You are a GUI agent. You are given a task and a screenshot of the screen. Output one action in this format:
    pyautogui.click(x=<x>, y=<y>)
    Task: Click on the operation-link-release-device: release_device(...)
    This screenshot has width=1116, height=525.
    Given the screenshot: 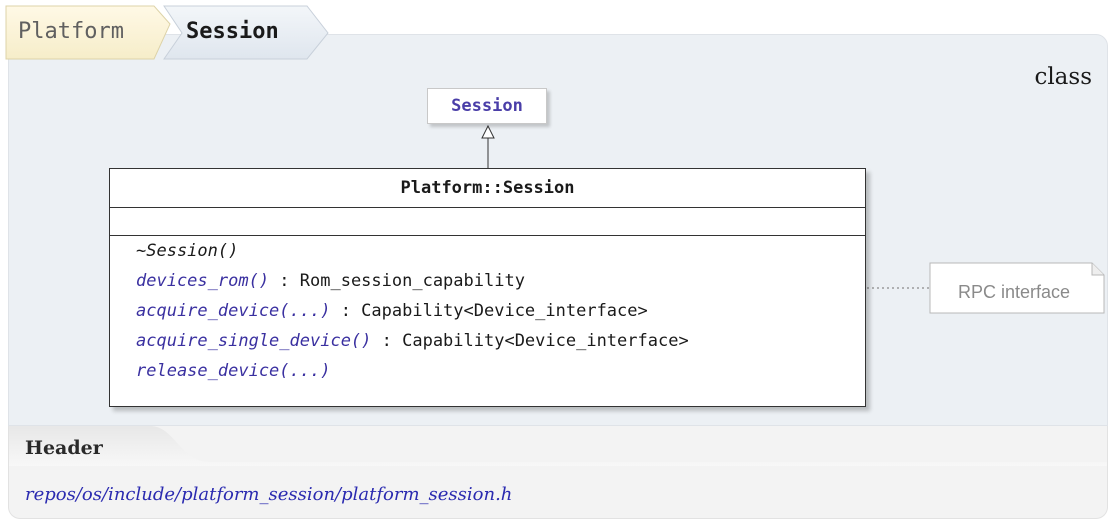 What is the action you would take?
    pyautogui.click(x=233, y=371)
    